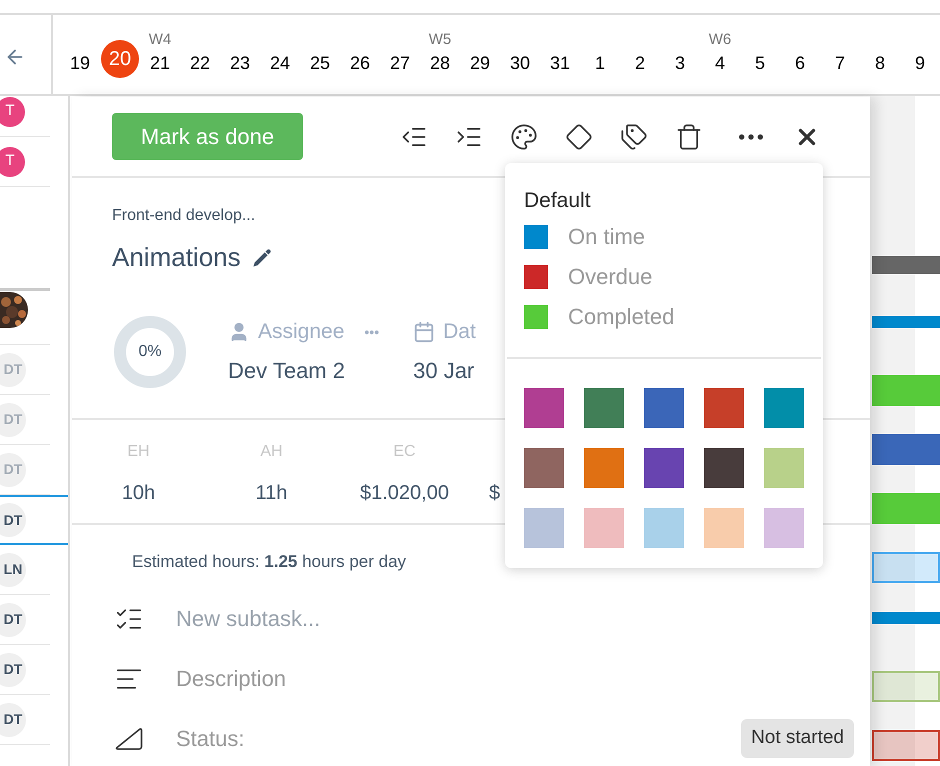 The width and height of the screenshot is (940, 766). What do you see at coordinates (720, 39) in the screenshot?
I see `week-label: W6` at bounding box center [720, 39].